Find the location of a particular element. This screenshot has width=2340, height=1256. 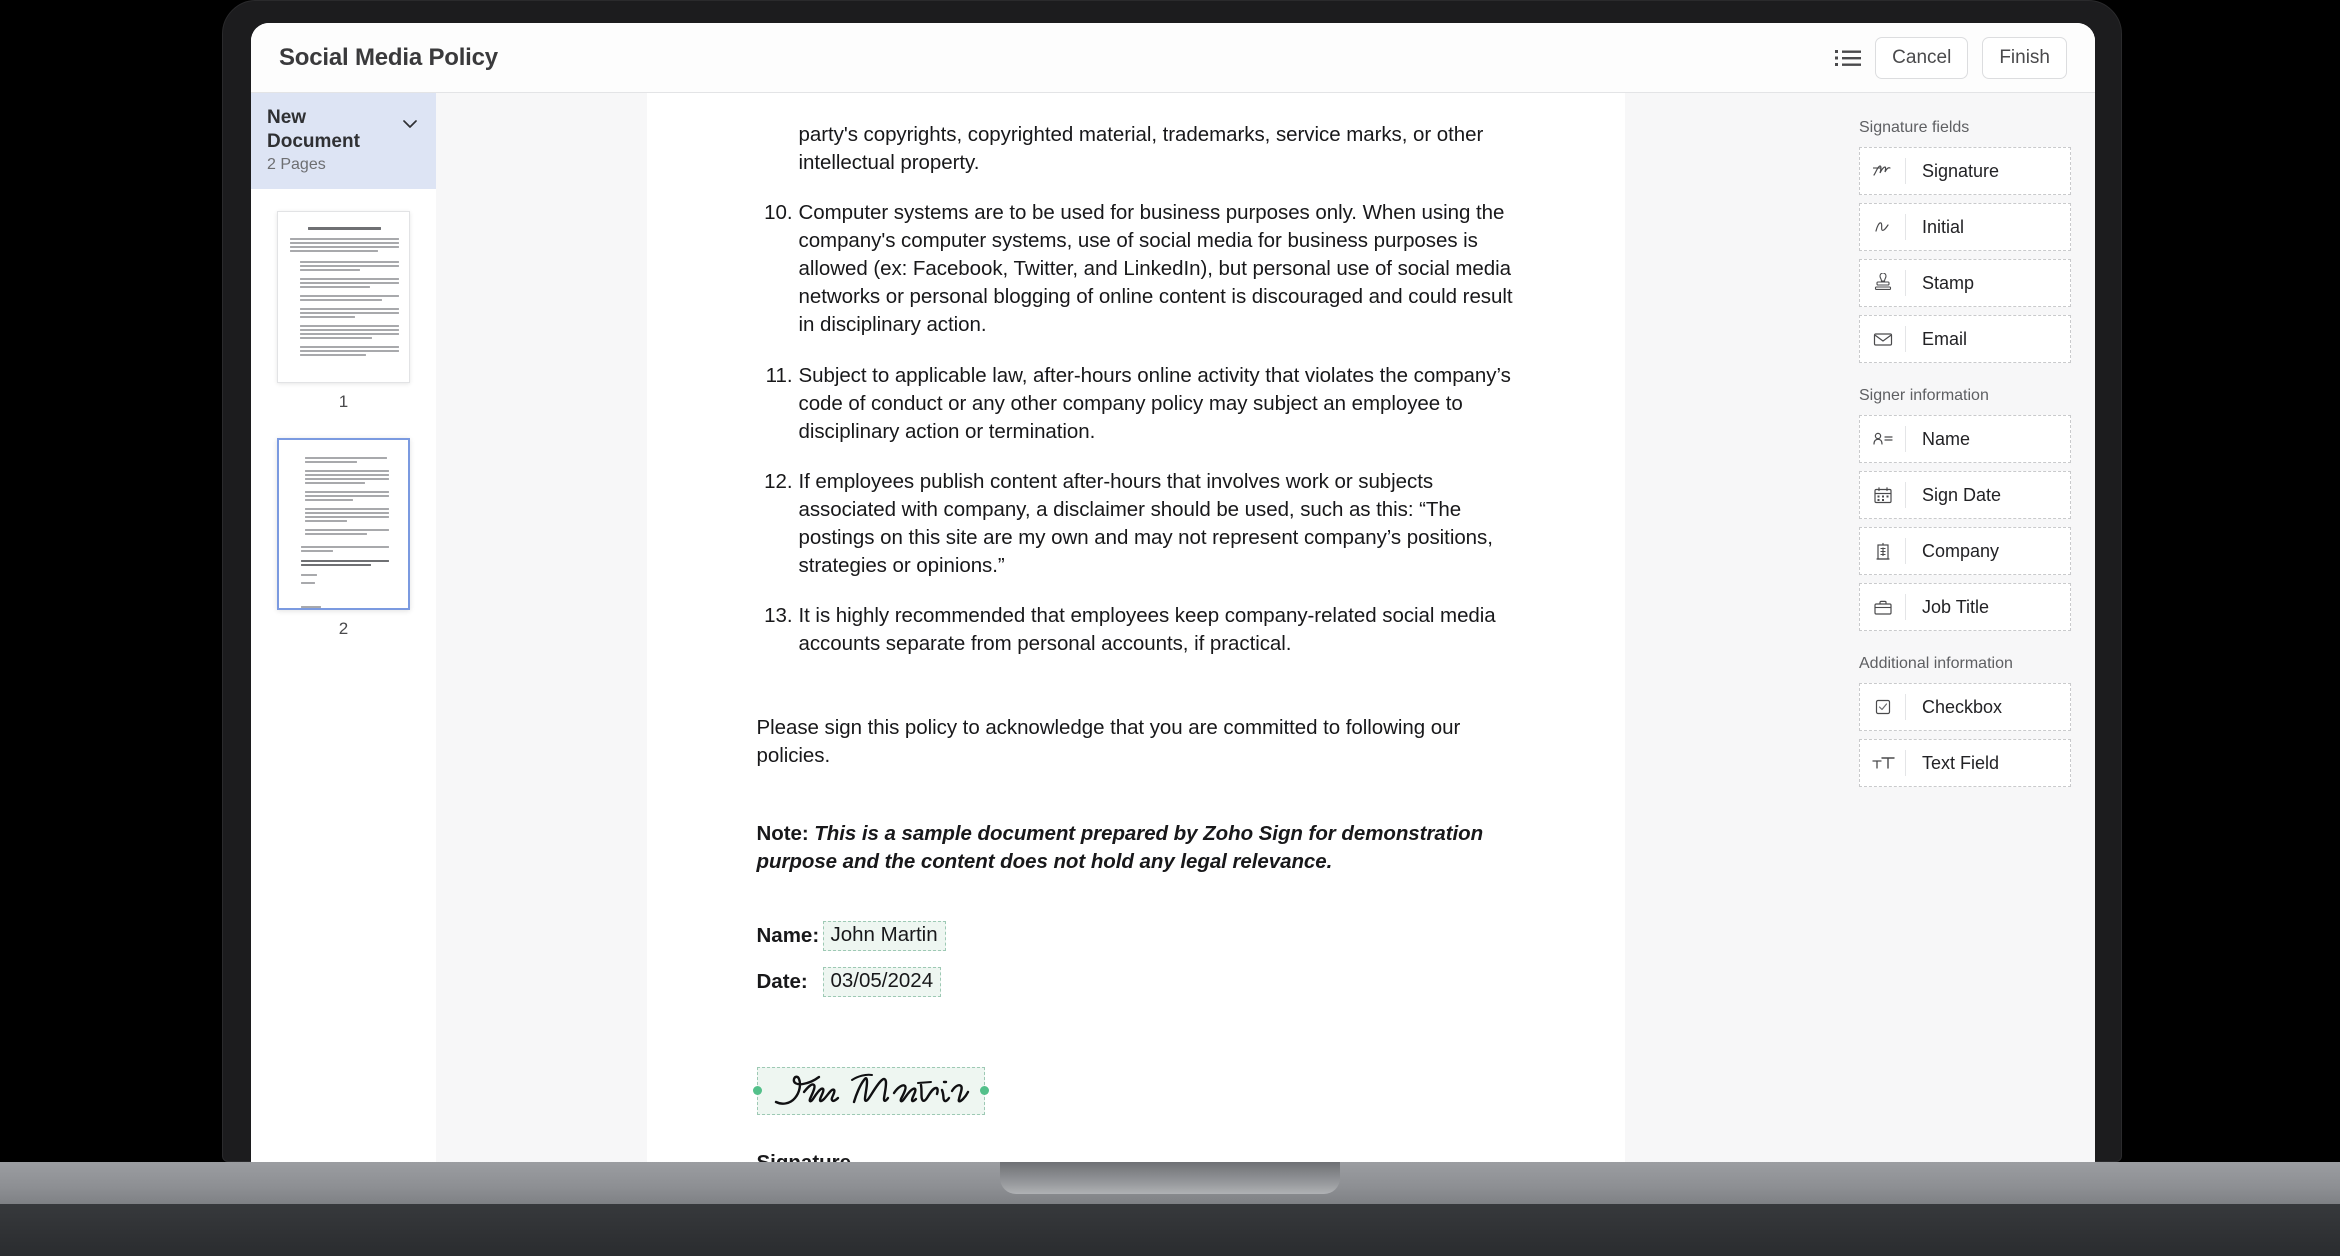

page-thumbnail-selected is located at coordinates (343, 523).